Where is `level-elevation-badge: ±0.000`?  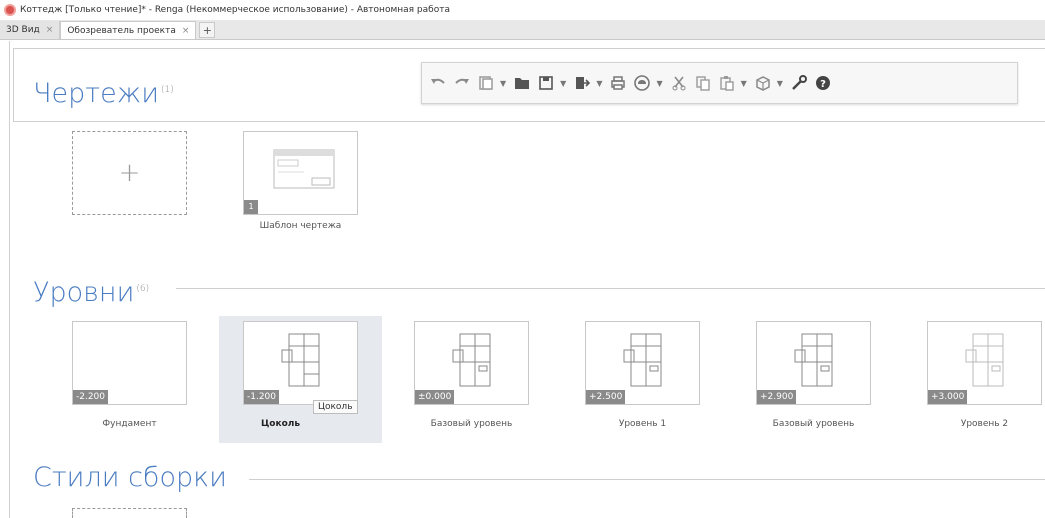 level-elevation-badge: ±0.000 is located at coordinates (435, 397).